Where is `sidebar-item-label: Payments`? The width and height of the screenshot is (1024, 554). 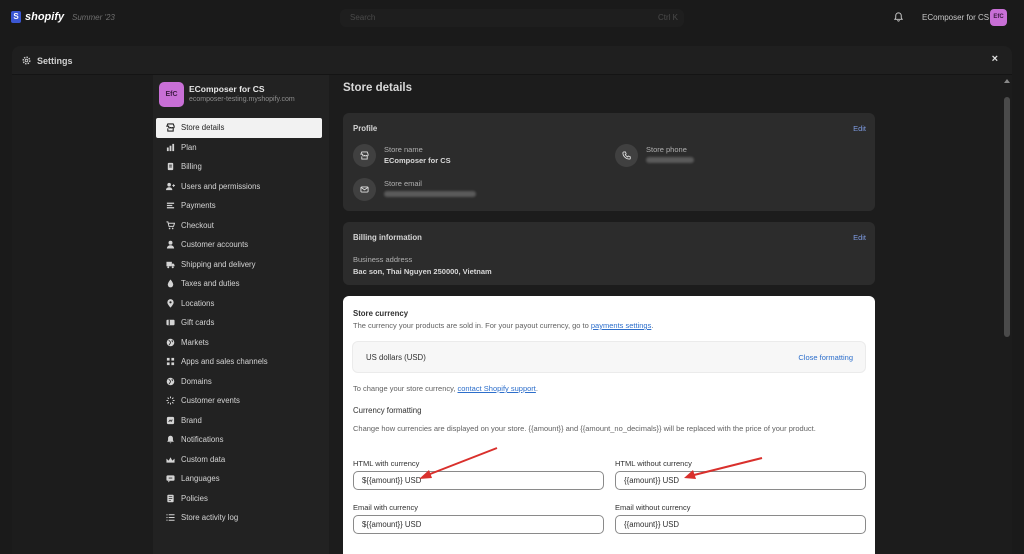 sidebar-item-label: Payments is located at coordinates (198, 206).